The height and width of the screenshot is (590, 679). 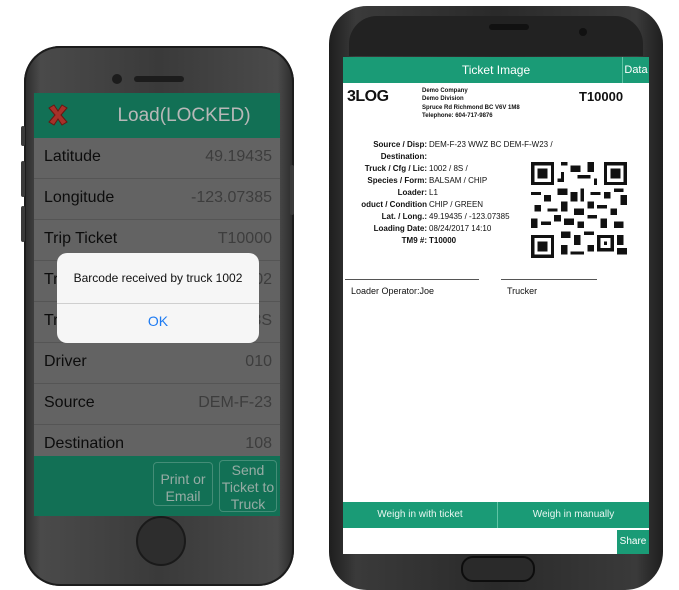 What do you see at coordinates (573, 515) in the screenshot?
I see `weigh-in-manually-button: Weigh in manually` at bounding box center [573, 515].